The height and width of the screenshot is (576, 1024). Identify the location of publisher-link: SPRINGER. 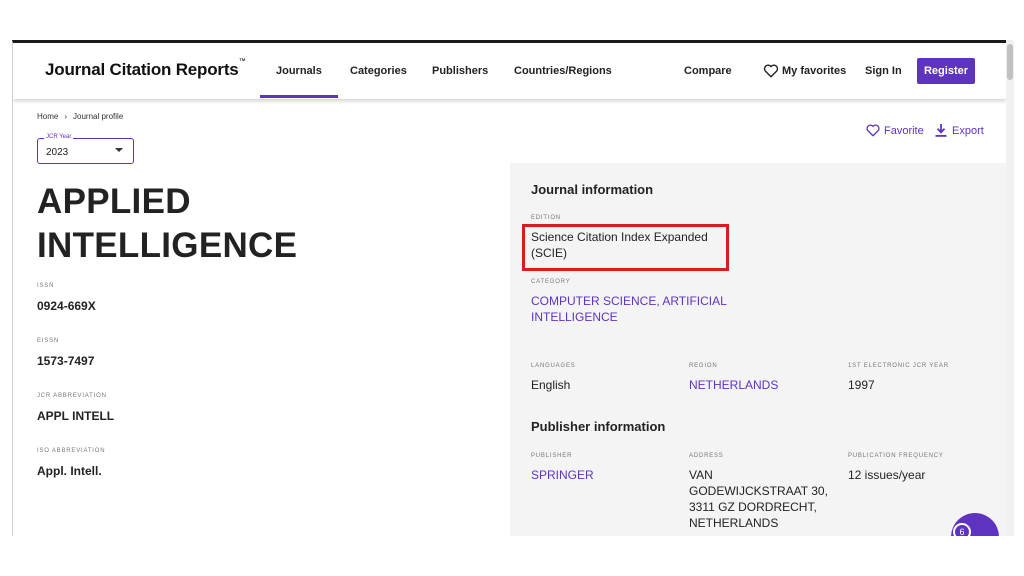
(562, 475).